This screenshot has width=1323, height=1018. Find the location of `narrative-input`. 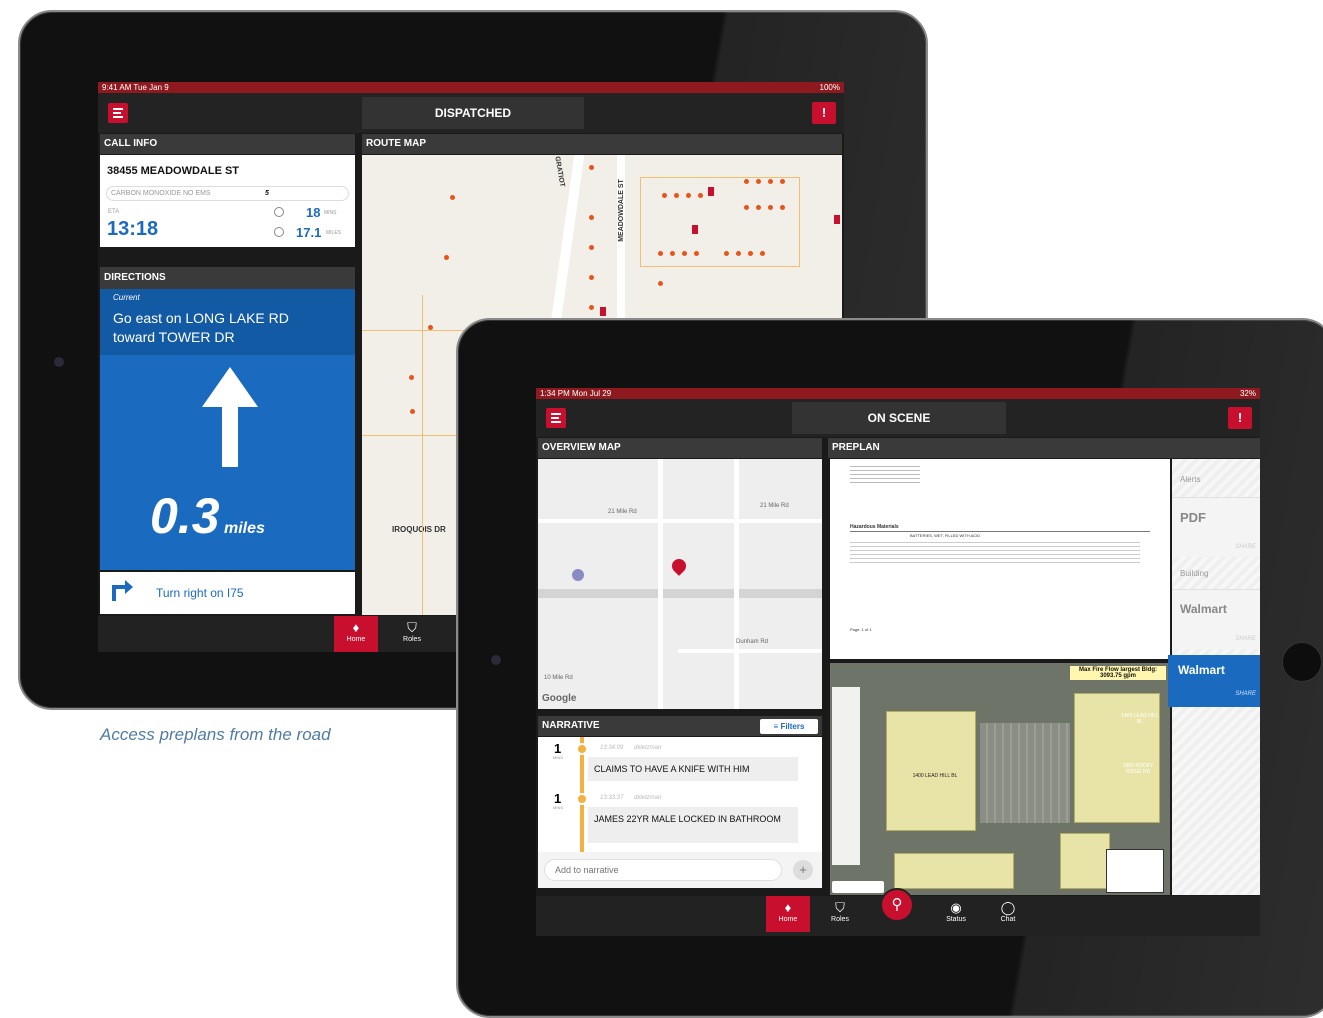

narrative-input is located at coordinates (663, 870).